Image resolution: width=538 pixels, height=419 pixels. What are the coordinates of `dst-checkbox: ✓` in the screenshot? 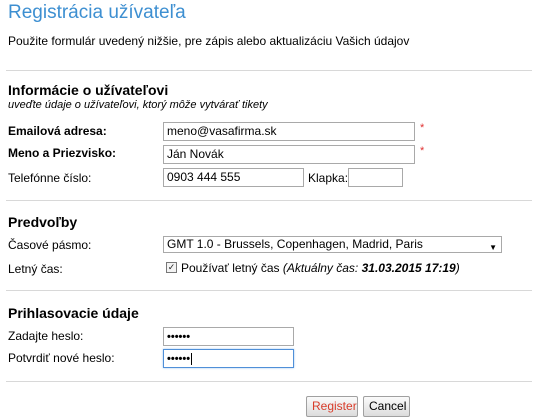 It's located at (171, 267).